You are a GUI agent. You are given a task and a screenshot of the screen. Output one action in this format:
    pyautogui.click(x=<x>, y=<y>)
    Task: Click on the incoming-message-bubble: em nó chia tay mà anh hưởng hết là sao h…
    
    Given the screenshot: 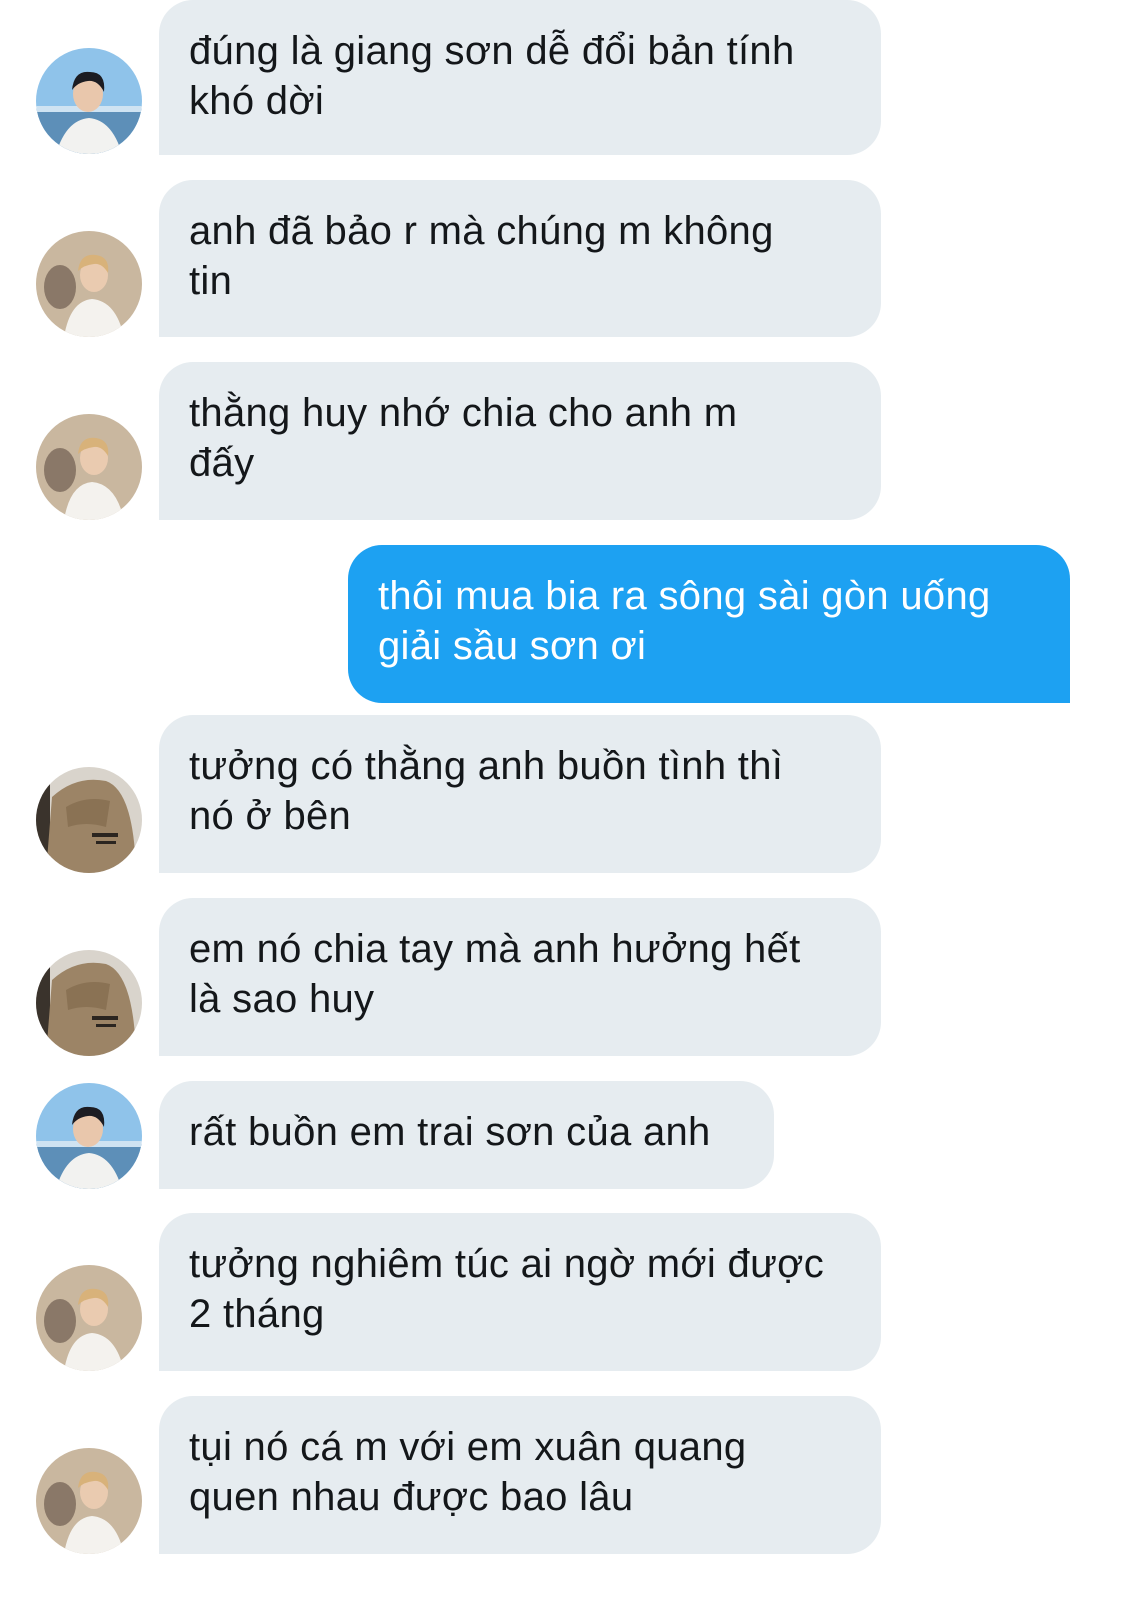 What is the action you would take?
    pyautogui.click(x=520, y=977)
    